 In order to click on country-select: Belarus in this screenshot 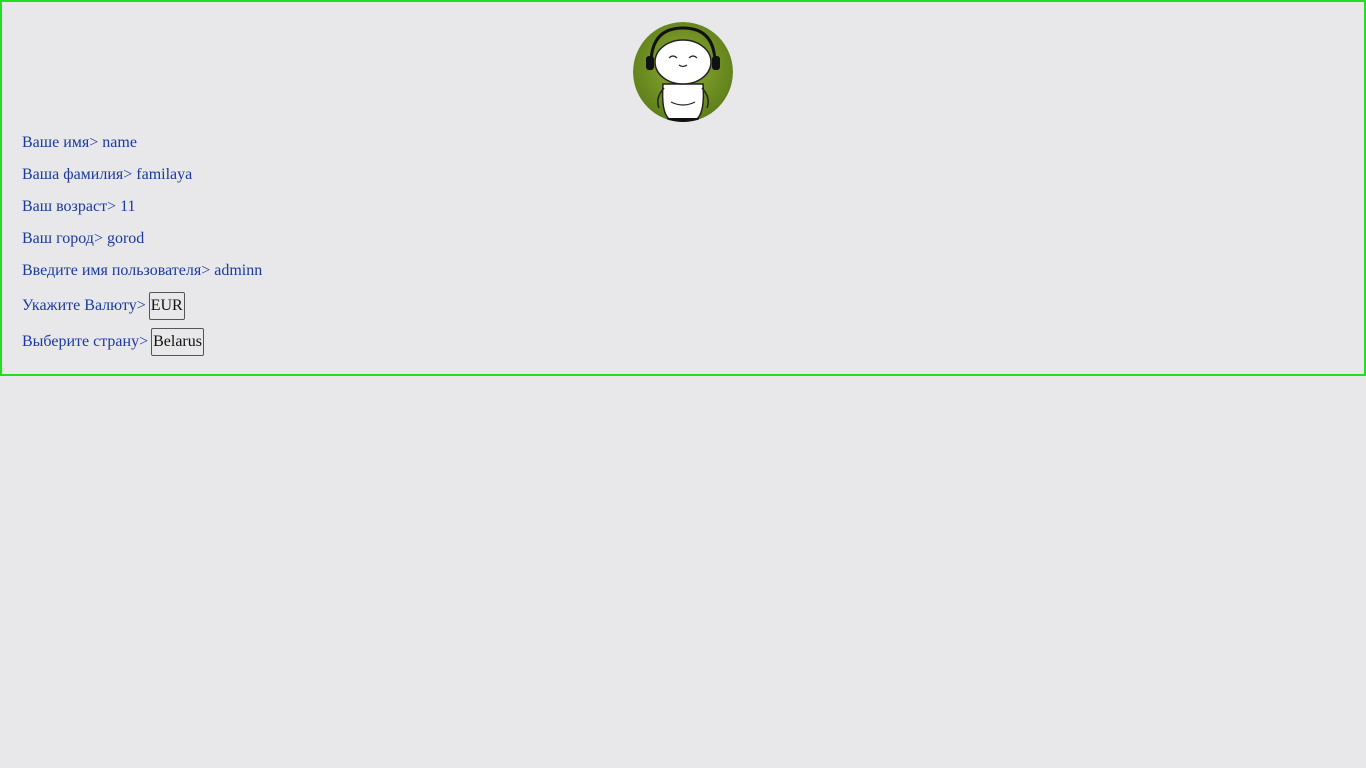, I will do `click(177, 342)`.